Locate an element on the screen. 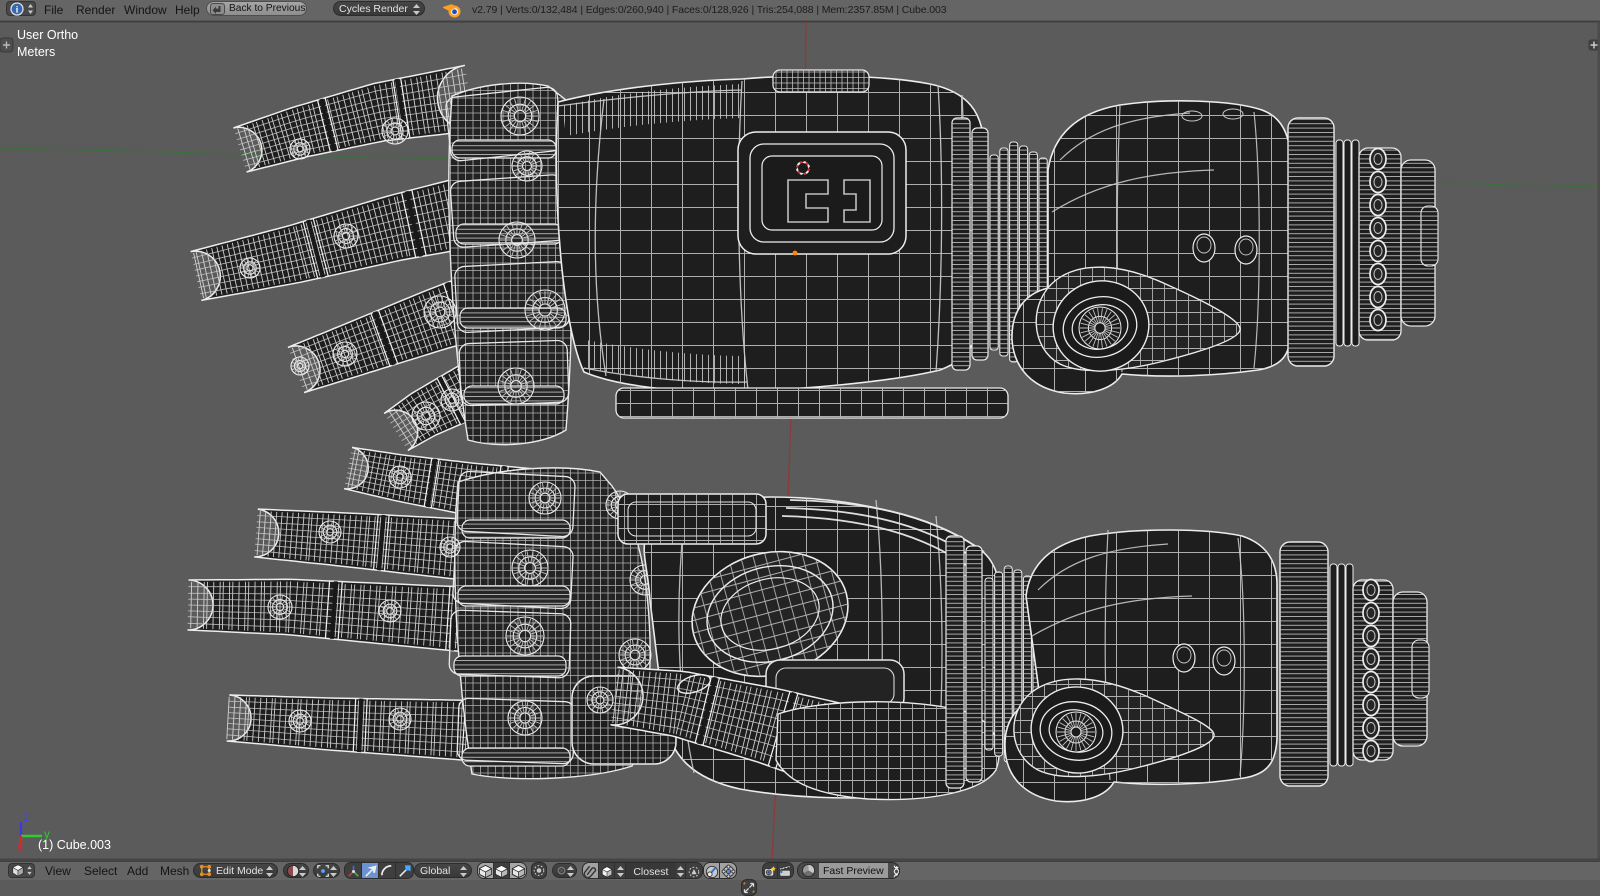  svg-text: User Ortho is located at coordinates (47, 35).